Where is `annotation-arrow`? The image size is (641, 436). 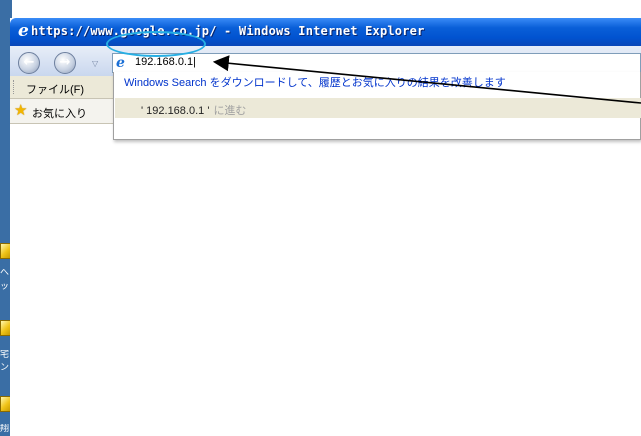
annotation-arrow is located at coordinates (426, 79).